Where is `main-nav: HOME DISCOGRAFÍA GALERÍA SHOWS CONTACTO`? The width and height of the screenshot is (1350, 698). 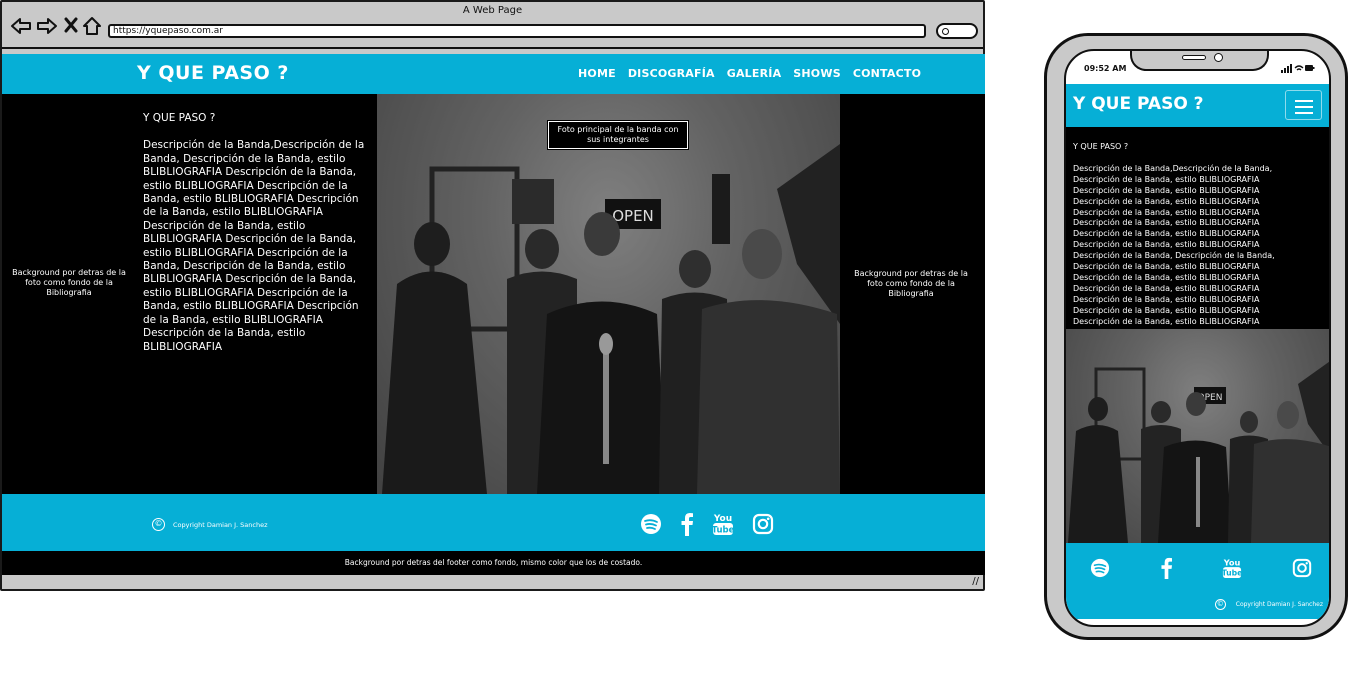
main-nav: HOME DISCOGRAFÍA GALERÍA SHOWS CONTACTO is located at coordinates (749, 73).